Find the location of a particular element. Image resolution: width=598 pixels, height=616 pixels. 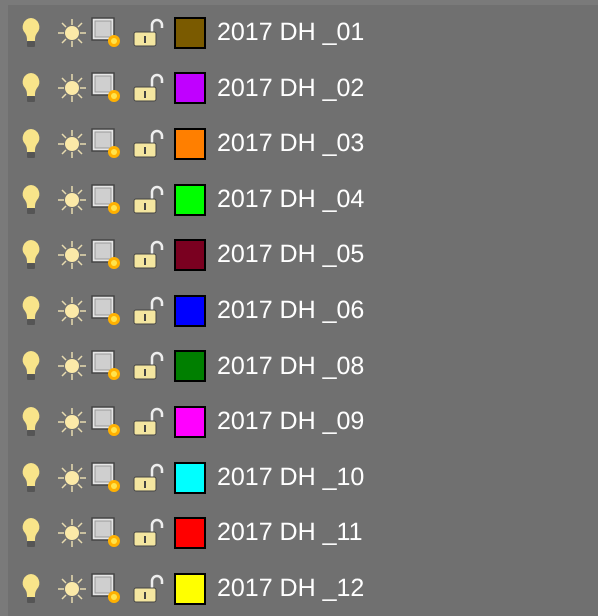

layer-name: 2017 DH _06 is located at coordinates (290, 310).